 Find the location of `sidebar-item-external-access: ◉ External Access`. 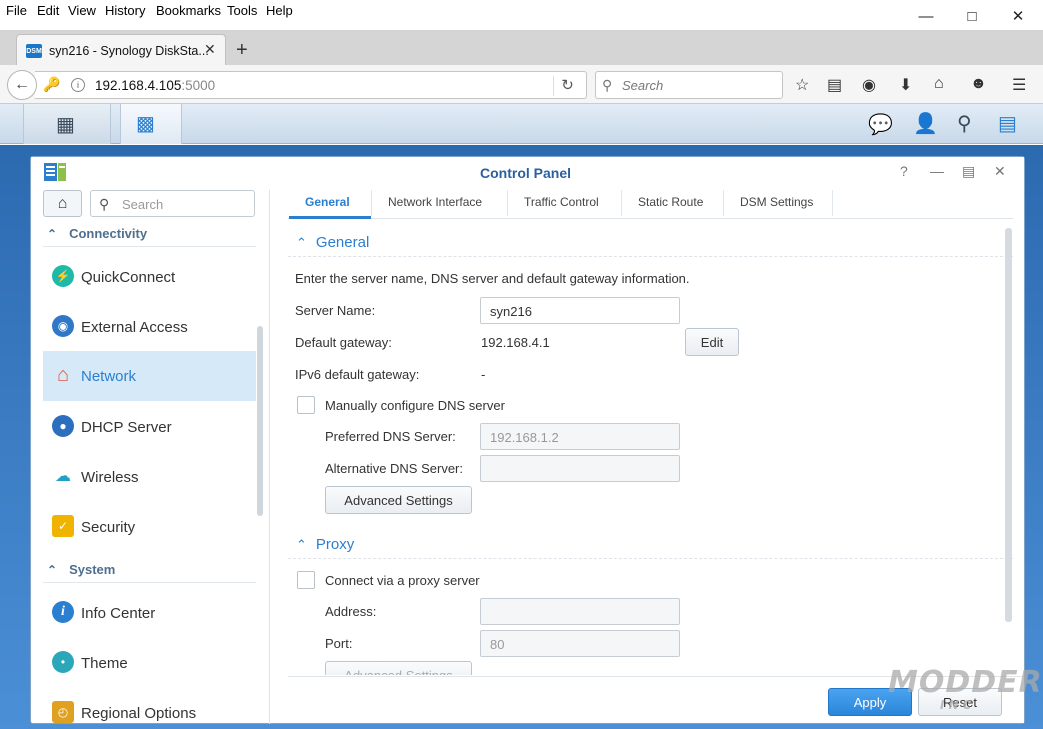

sidebar-item-external-access: ◉ External Access is located at coordinates (149, 327).